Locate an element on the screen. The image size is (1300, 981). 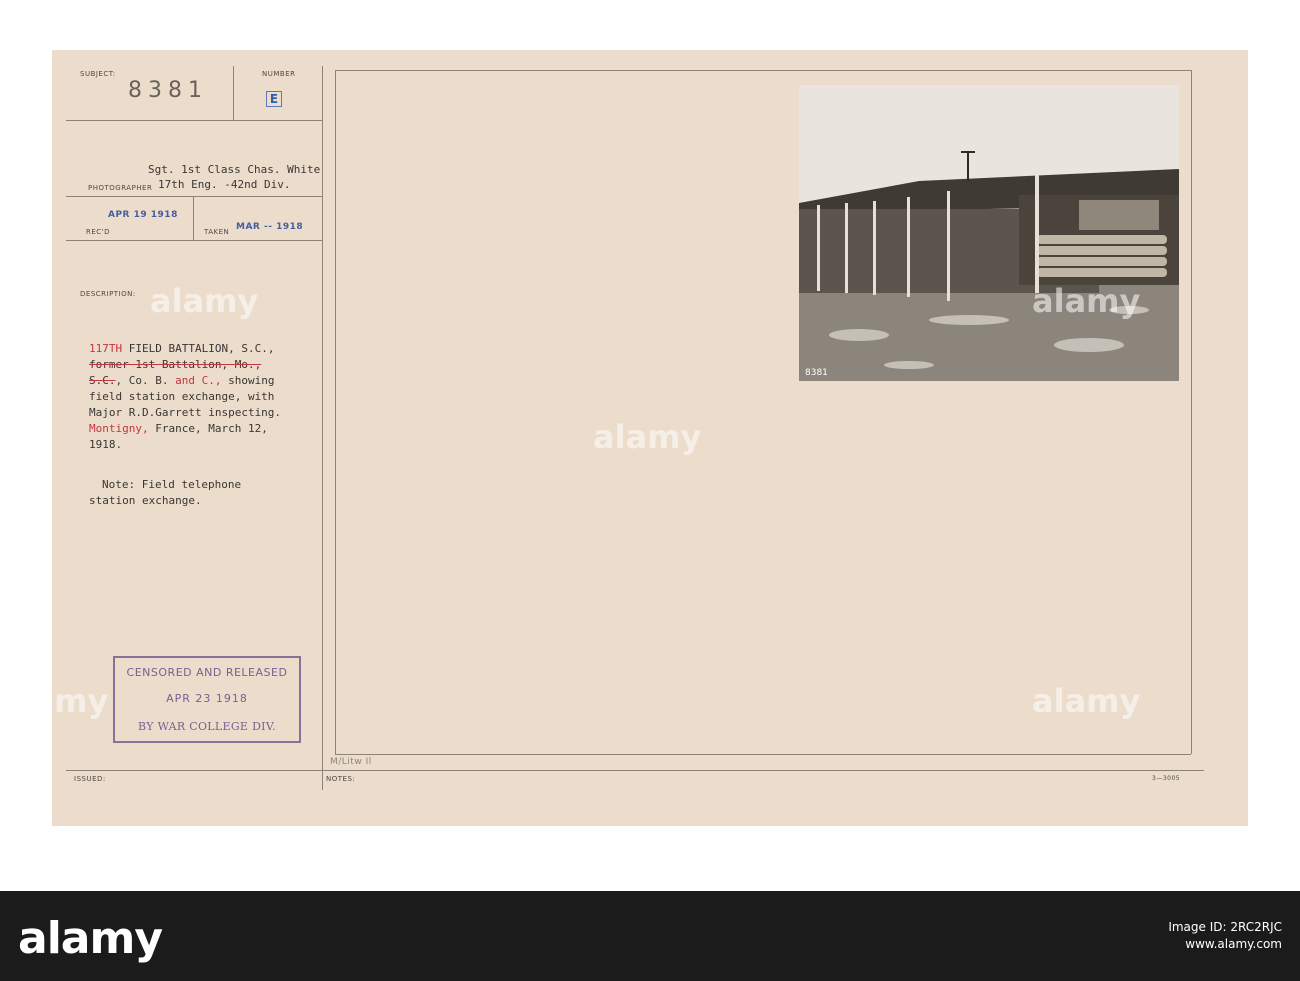
subject-label: SUBJECT: is located at coordinates (98, 74).